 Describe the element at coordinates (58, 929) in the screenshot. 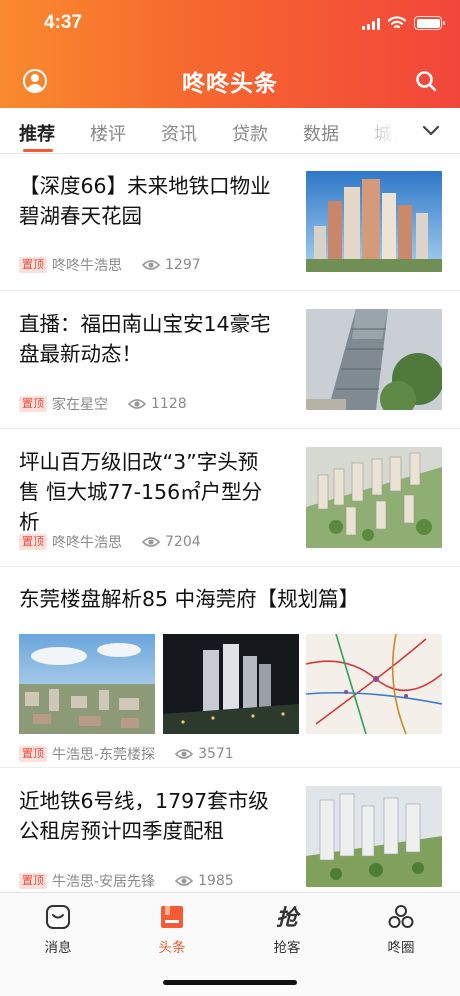

I see `tab-messages: 消息` at that location.